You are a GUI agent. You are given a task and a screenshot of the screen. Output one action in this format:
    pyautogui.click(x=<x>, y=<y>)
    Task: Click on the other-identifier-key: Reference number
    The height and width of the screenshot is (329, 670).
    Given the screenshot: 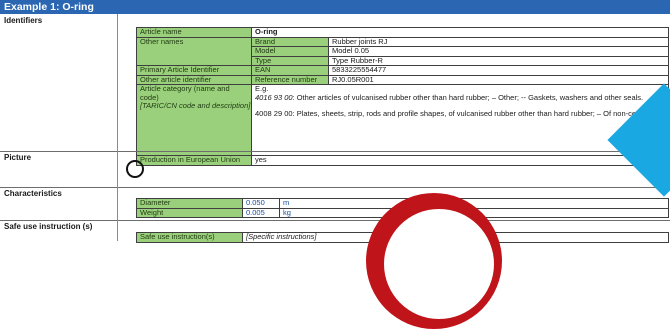 What is the action you would take?
    pyautogui.click(x=290, y=79)
    